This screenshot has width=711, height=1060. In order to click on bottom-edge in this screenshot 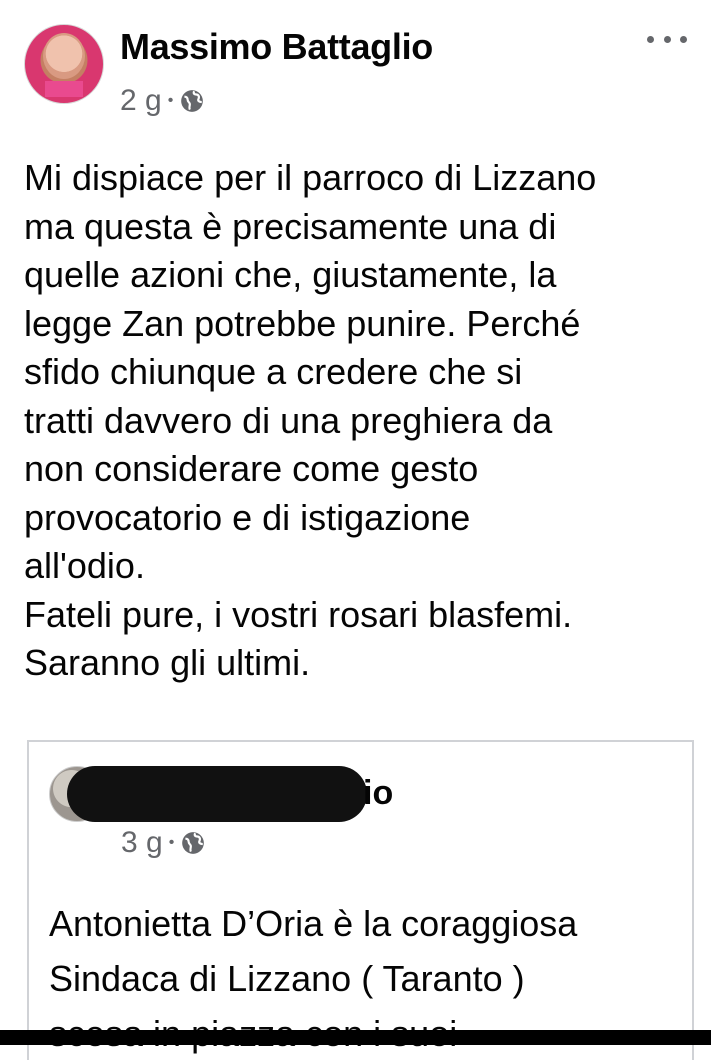, I will do `click(355, 1037)`.